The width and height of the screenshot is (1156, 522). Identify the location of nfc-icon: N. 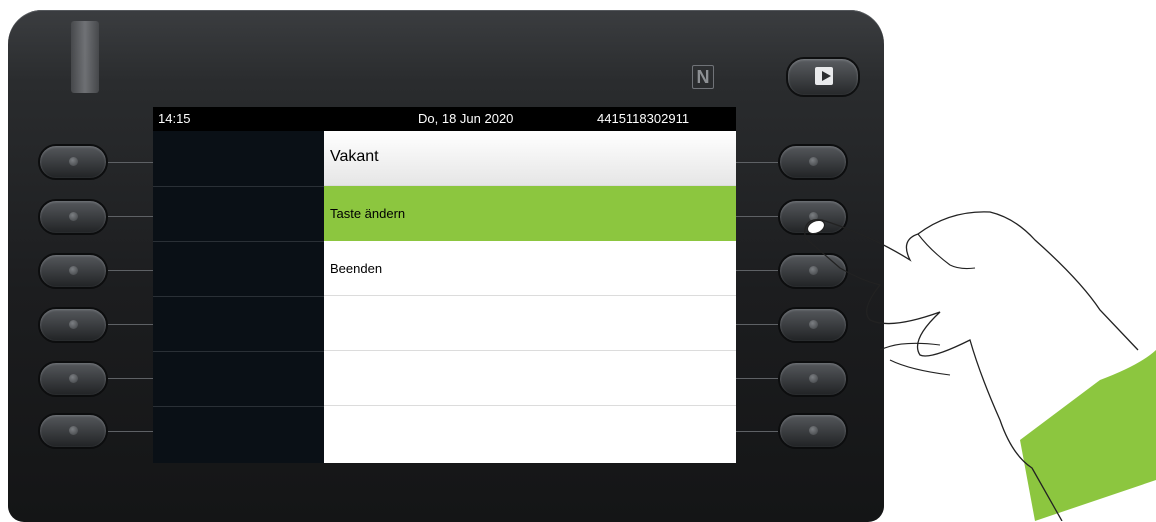
(703, 77).